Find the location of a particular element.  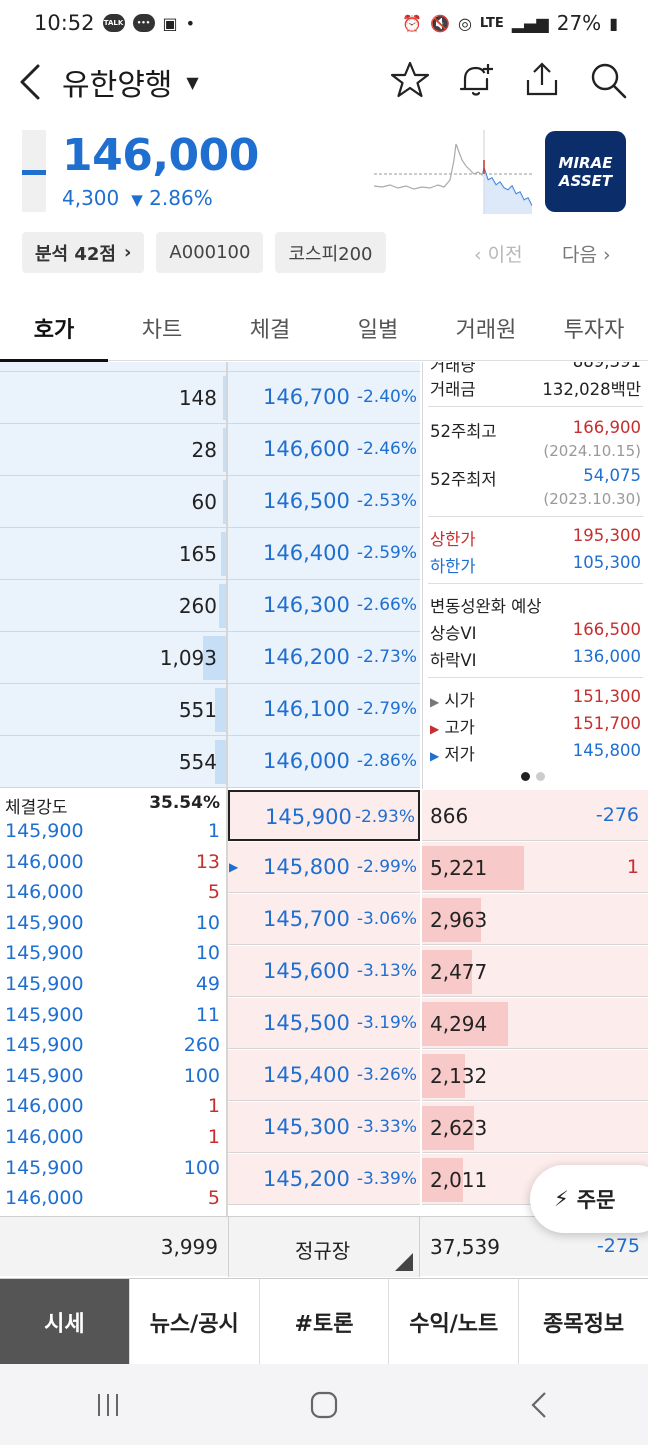

share-icon is located at coordinates (542, 80).